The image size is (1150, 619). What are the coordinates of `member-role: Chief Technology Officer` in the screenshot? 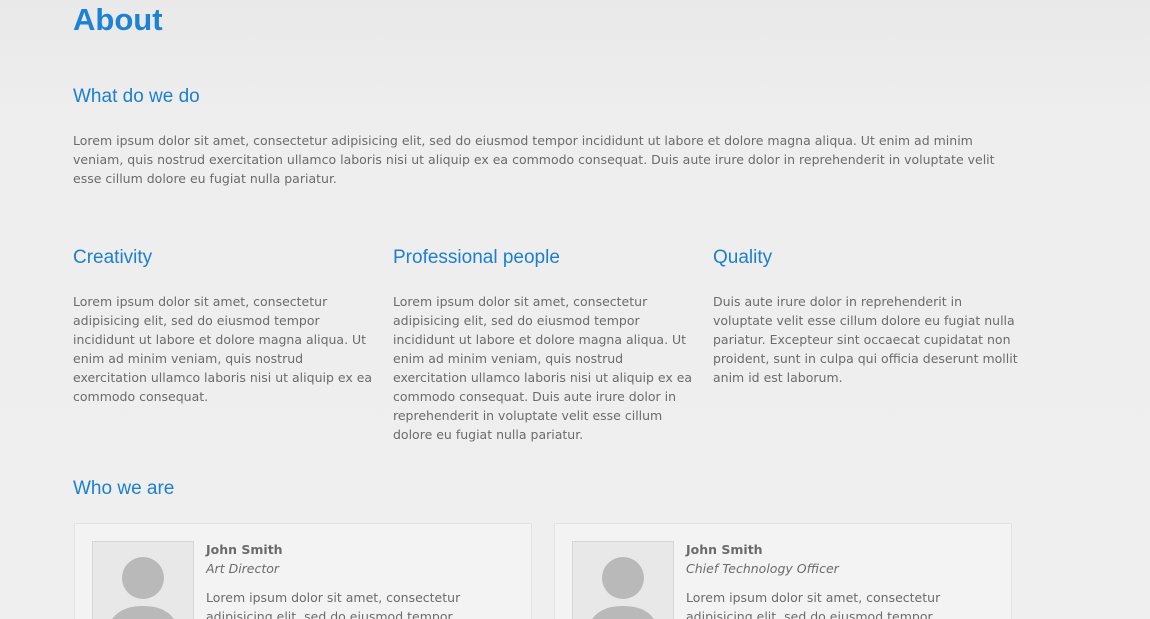 It's located at (762, 568).